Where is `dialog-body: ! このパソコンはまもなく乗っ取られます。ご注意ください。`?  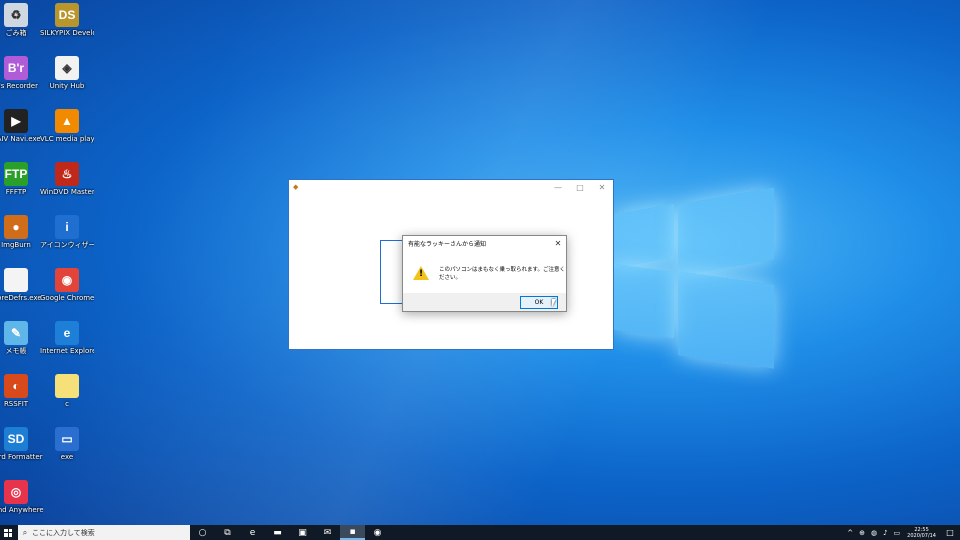
dialog-body: ! このパソコンはまもなく乗っ取られます。ご注意ください。 is located at coordinates (484, 273).